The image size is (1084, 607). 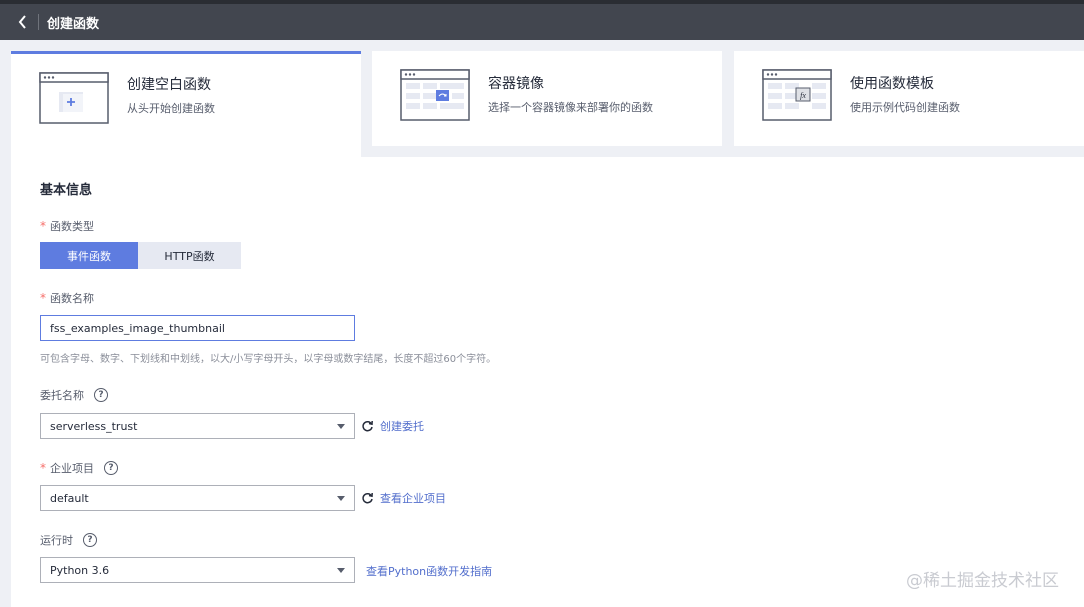 What do you see at coordinates (69, 498) in the screenshot?
I see `project-select-value: default` at bounding box center [69, 498].